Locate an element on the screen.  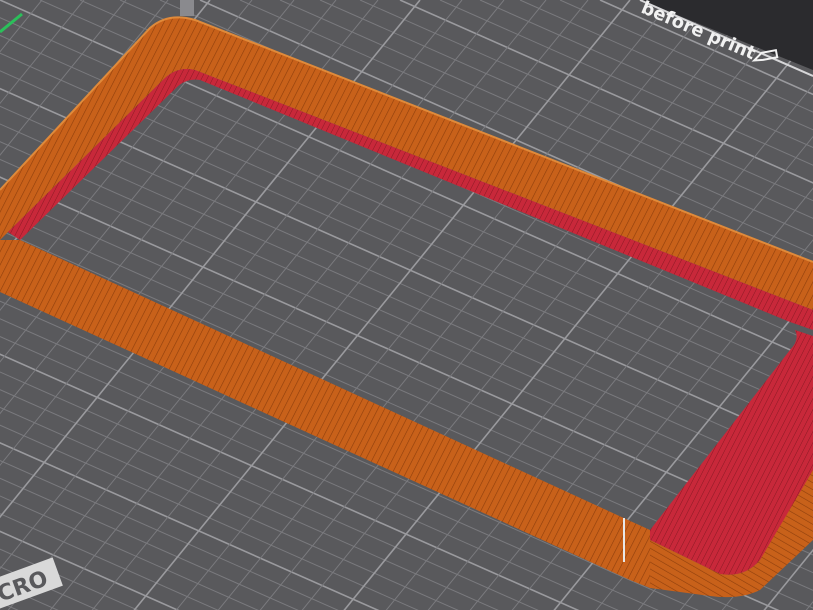
bed-clip is located at coordinates (187, 8).